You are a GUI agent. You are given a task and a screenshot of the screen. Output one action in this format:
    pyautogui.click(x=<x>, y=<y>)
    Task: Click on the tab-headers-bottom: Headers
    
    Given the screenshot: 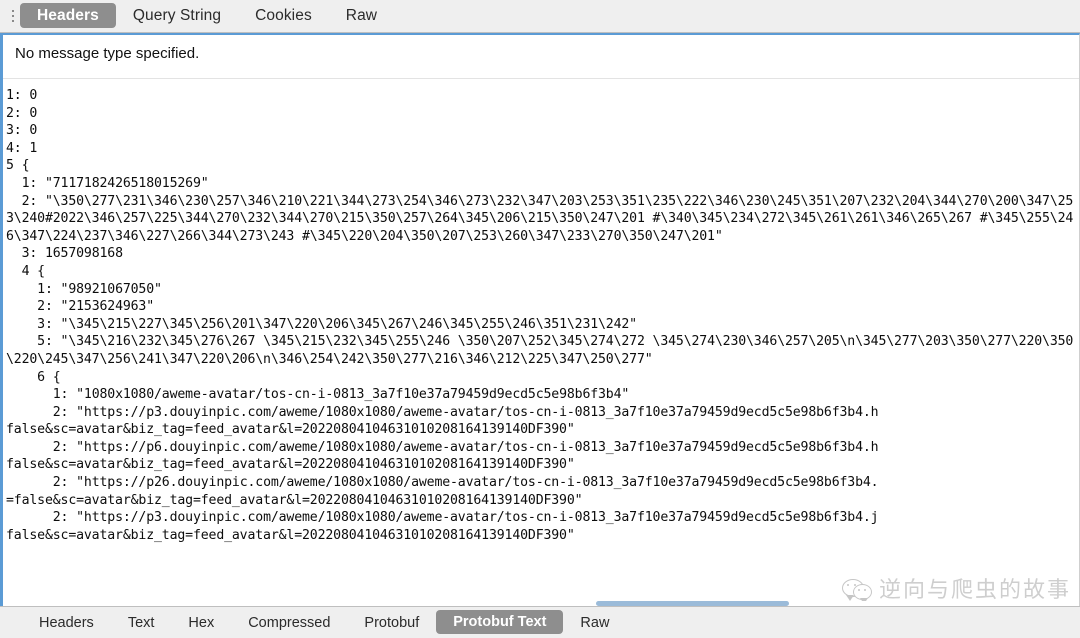 What is the action you would take?
    pyautogui.click(x=66, y=622)
    